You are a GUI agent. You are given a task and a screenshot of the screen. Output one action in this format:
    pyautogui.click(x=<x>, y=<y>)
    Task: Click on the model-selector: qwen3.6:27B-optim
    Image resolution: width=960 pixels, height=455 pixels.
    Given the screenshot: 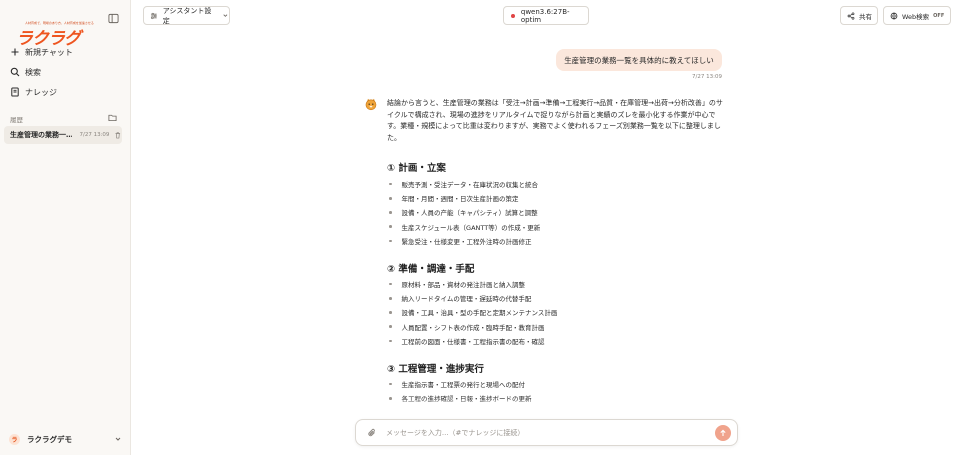 What is the action you would take?
    pyautogui.click(x=546, y=15)
    